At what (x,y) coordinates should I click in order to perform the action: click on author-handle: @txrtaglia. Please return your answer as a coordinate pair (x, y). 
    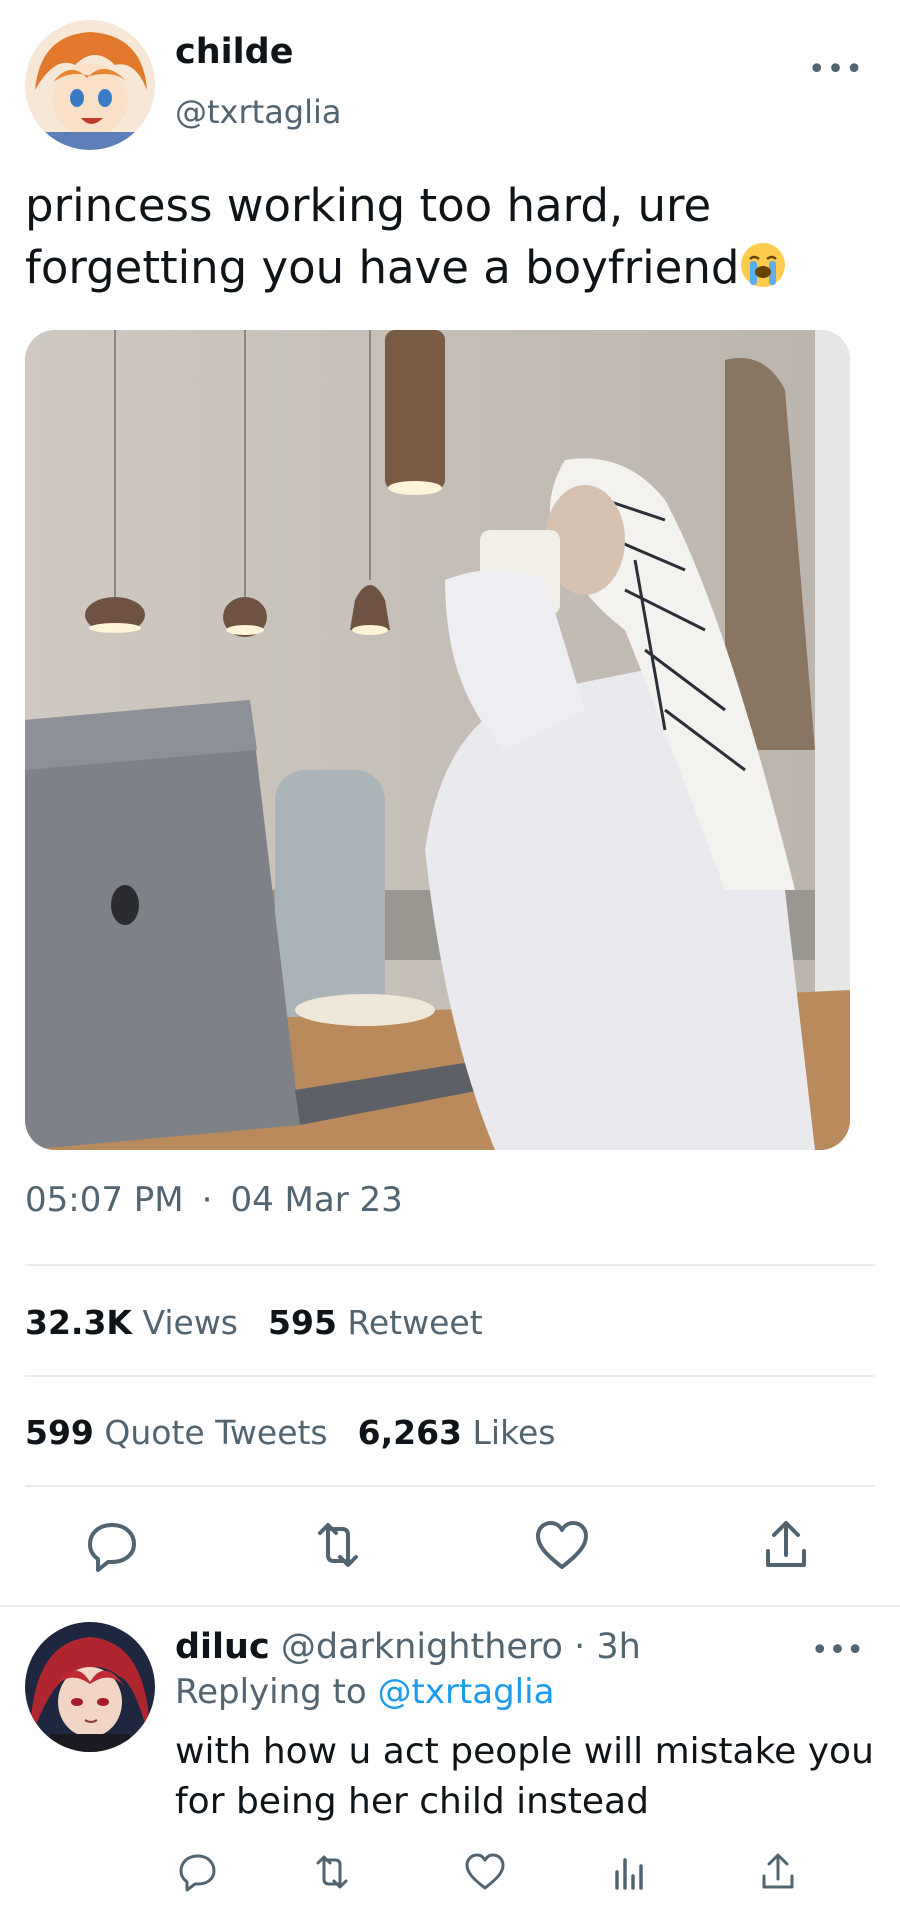
    Looking at the image, I should click on (258, 112).